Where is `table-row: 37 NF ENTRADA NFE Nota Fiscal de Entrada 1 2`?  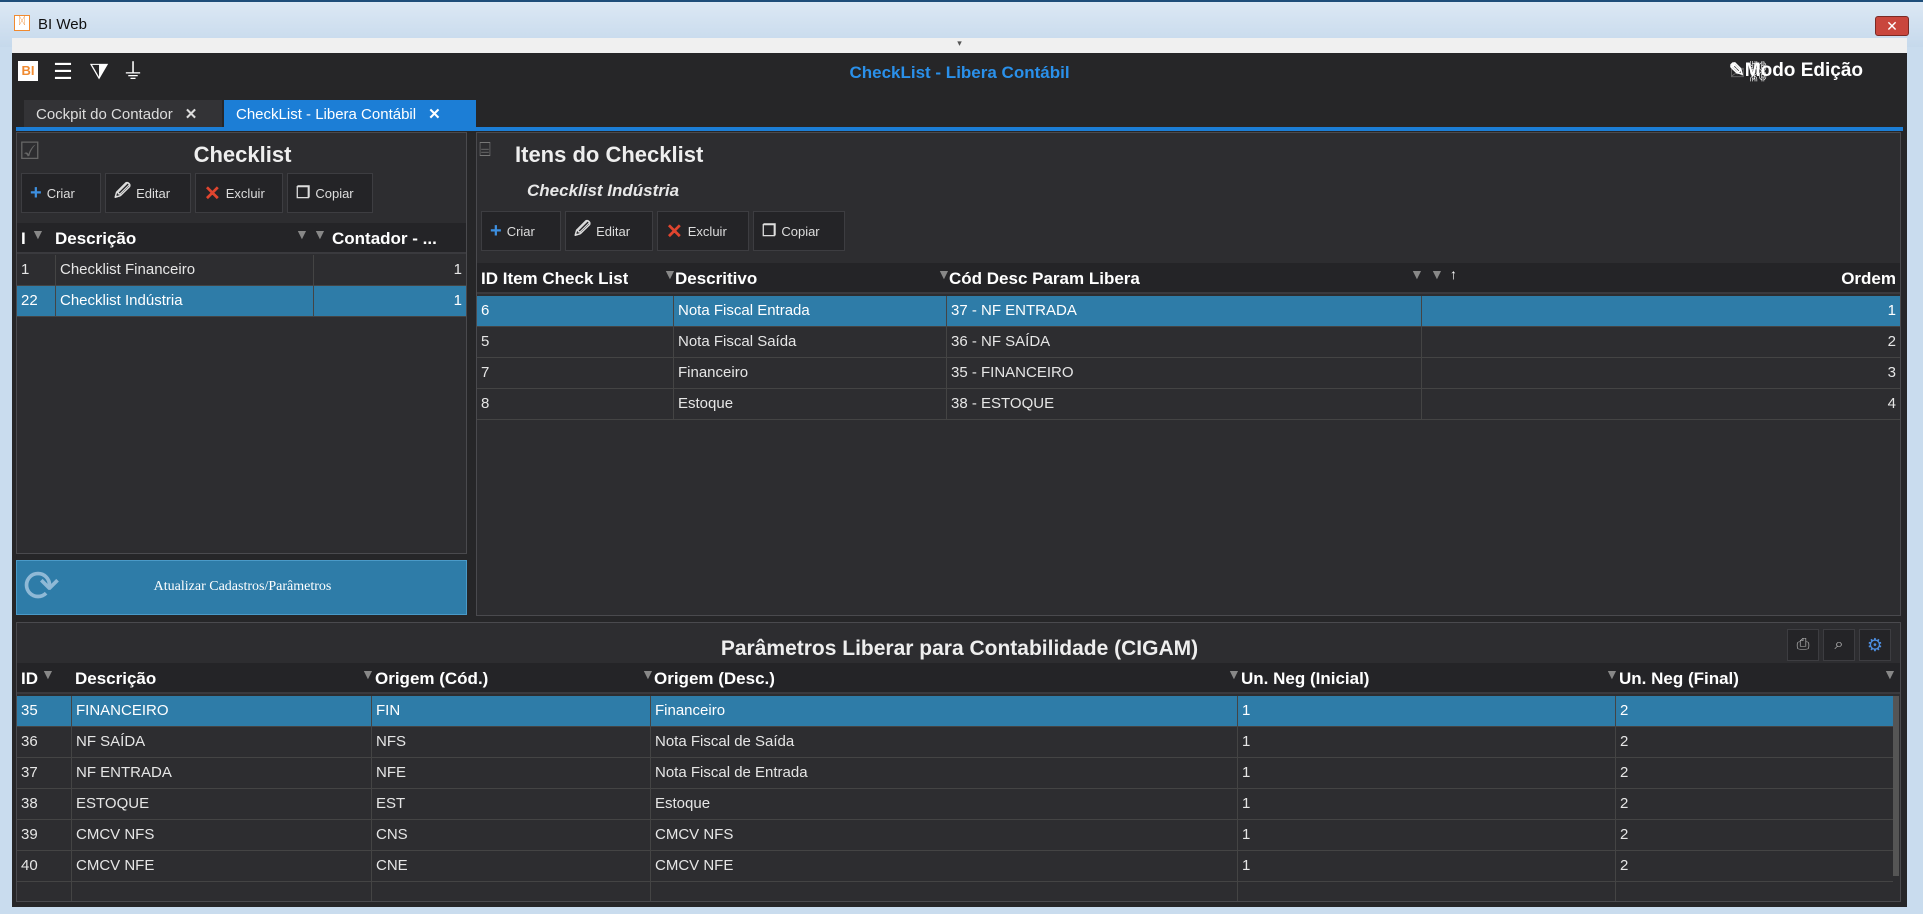
table-row: 37 NF ENTRADA NFE Nota Fiscal de Entrada 1 2 is located at coordinates (955, 773).